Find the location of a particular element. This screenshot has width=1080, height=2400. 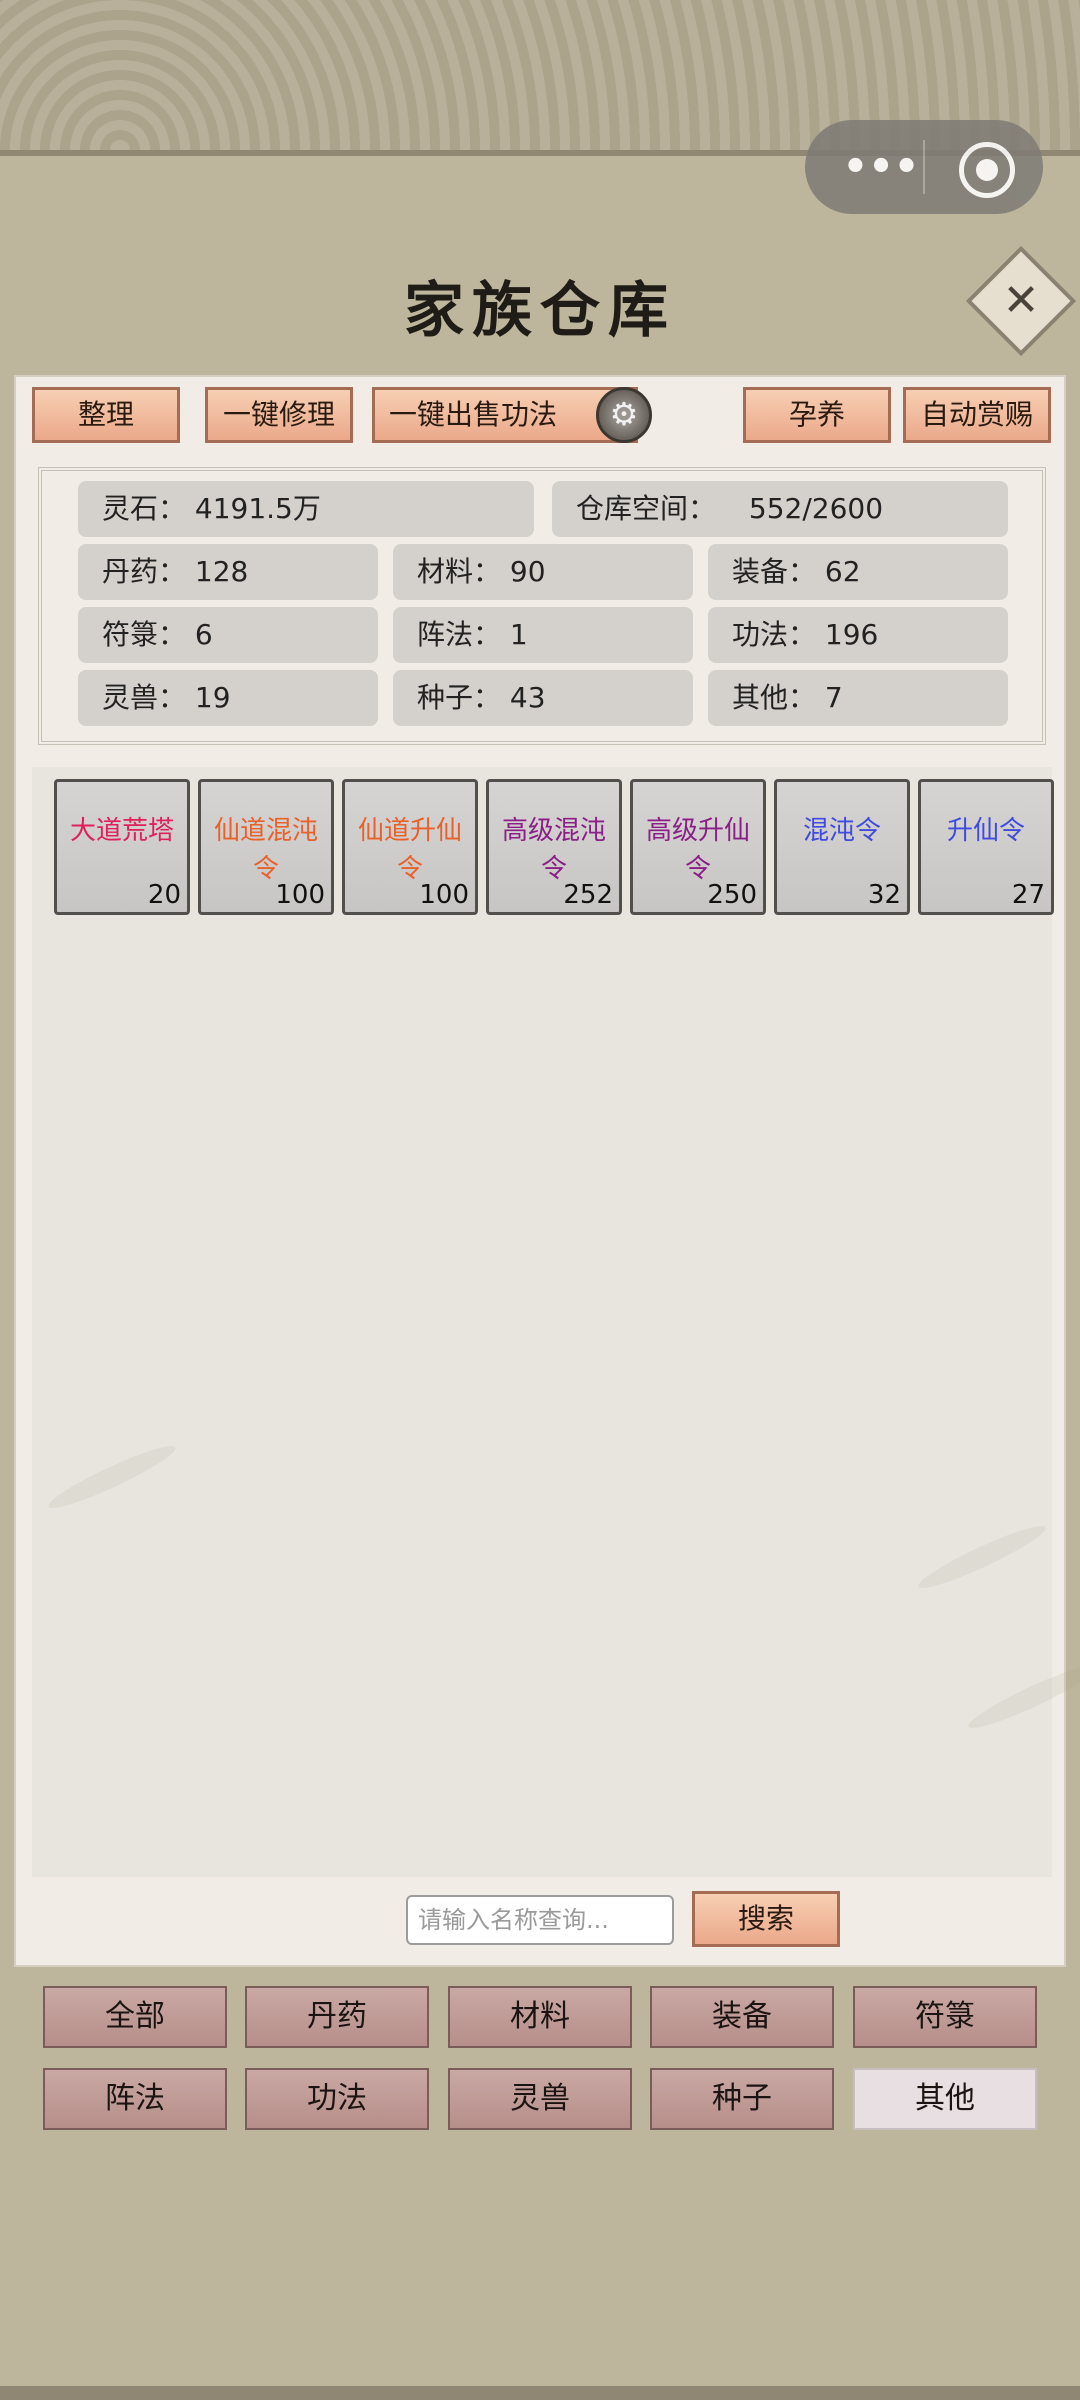

item-quantity: 27 is located at coordinates (1028, 895).